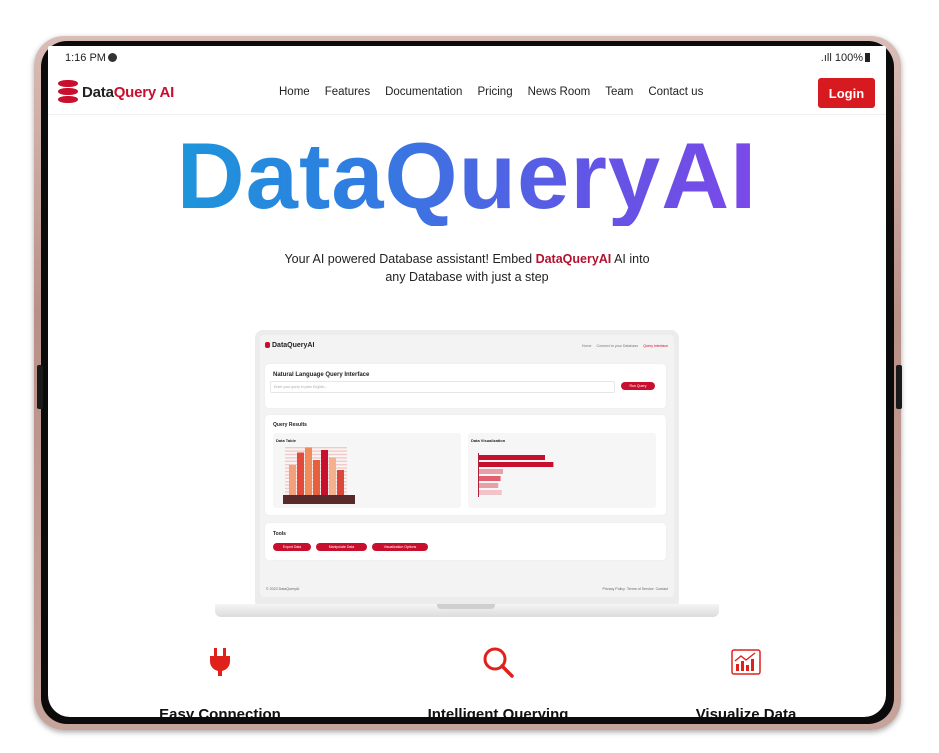 This screenshot has height=753, width=939. Describe the element at coordinates (467, 176) in the screenshot. I see `hero-title: DataQueryAI` at that location.